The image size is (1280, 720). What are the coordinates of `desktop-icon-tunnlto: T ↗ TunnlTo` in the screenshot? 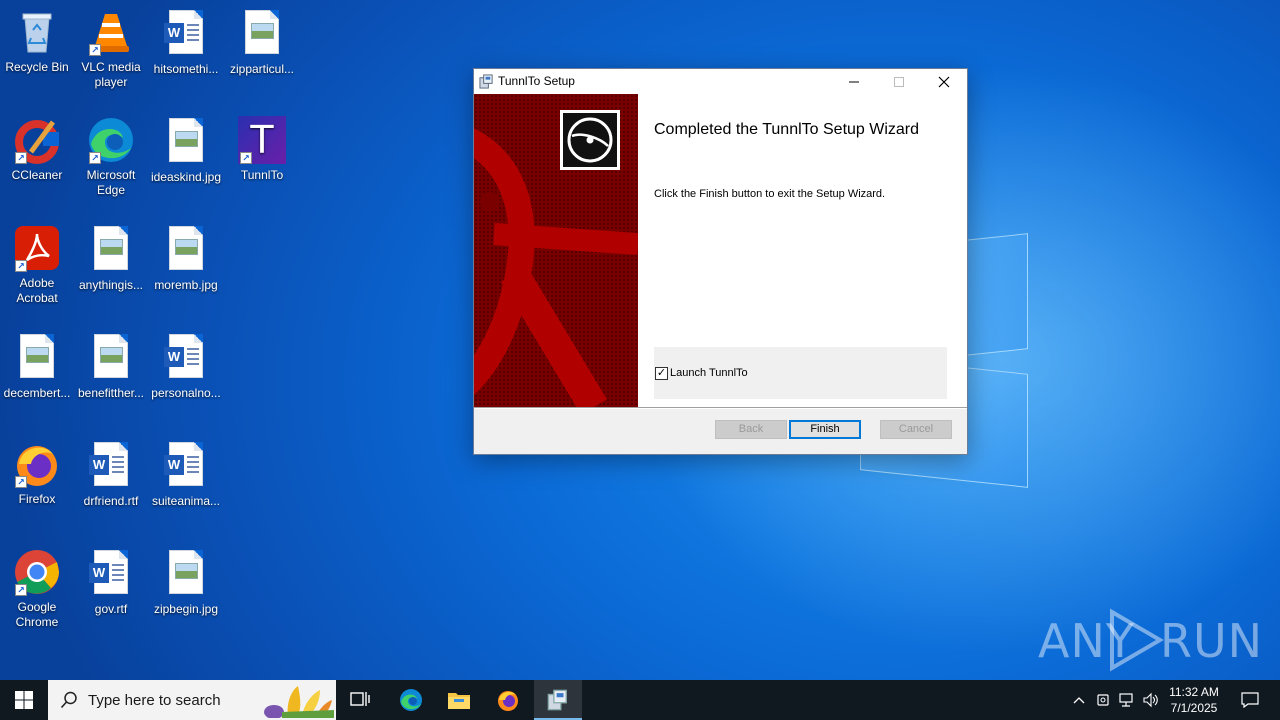 It's located at (262, 149).